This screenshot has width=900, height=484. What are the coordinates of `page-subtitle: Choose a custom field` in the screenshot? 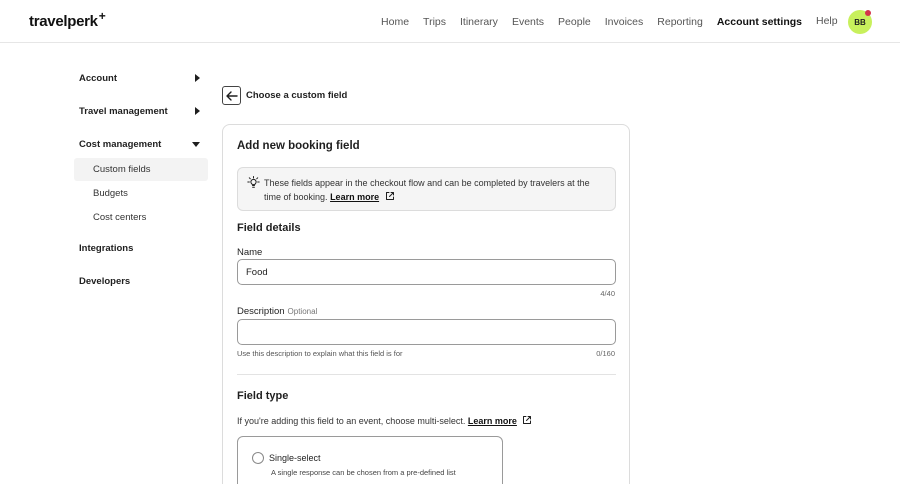 It's located at (297, 95).